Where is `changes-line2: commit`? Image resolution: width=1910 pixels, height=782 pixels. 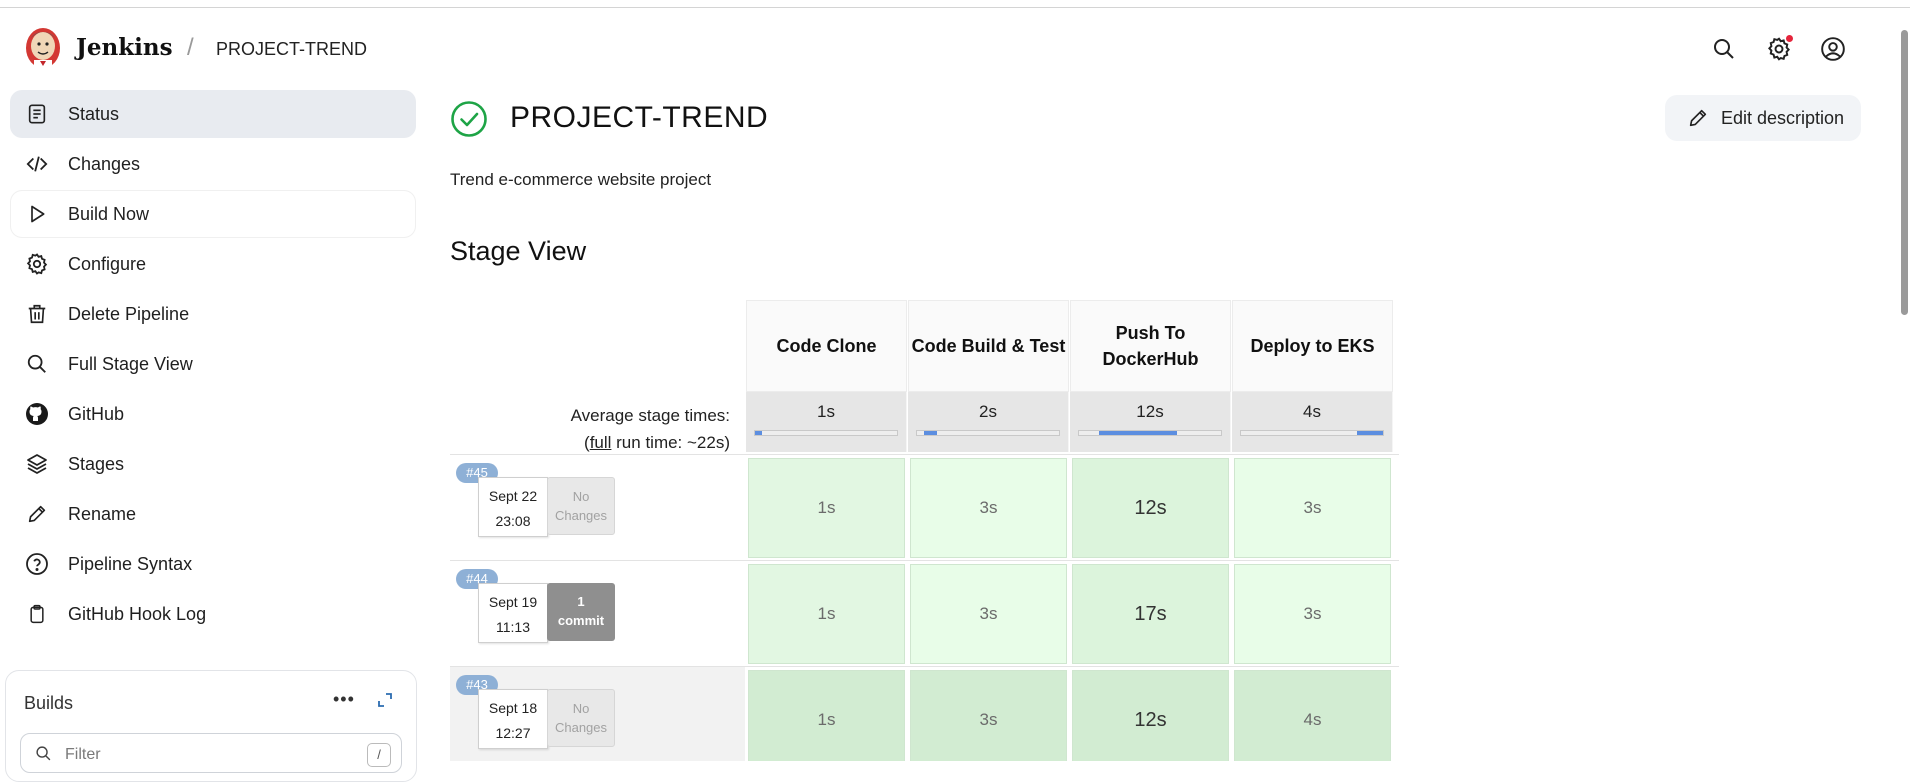 changes-line2: commit is located at coordinates (581, 620).